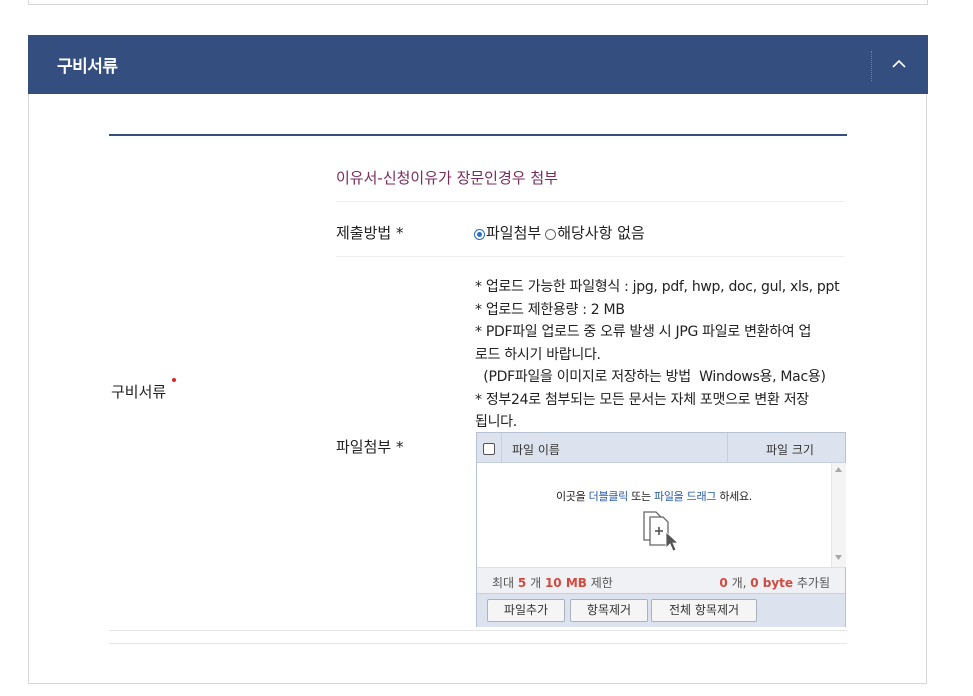 The height and width of the screenshot is (696, 973). I want to click on uploader-status: 최대 5 개 10 MB 제한 0 개, 0 byte 추가됨, so click(661, 580).